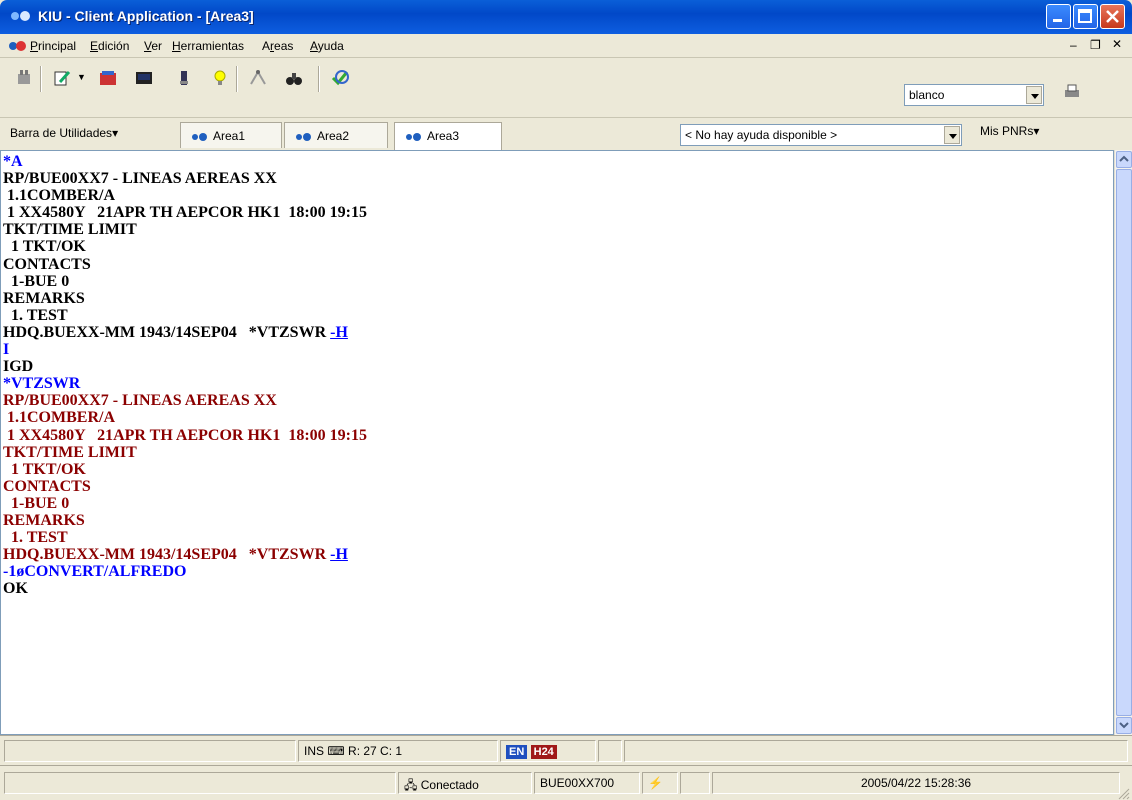 The width and height of the screenshot is (1132, 800). What do you see at coordinates (1072, 92) in the screenshot?
I see `printer-icon` at bounding box center [1072, 92].